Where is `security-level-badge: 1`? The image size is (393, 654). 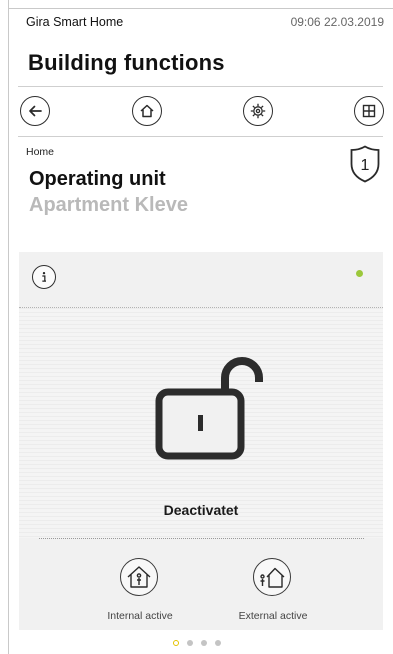
security-level-badge: 1 is located at coordinates (365, 164).